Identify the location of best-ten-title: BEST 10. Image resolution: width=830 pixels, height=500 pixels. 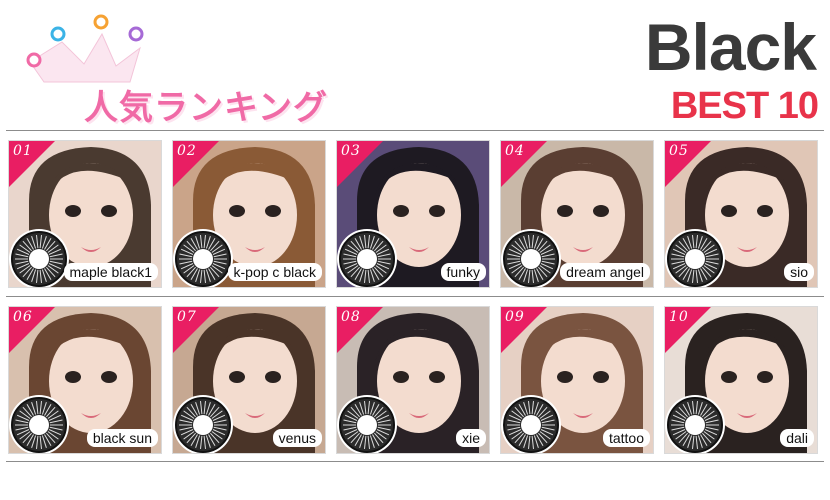
(744, 106).